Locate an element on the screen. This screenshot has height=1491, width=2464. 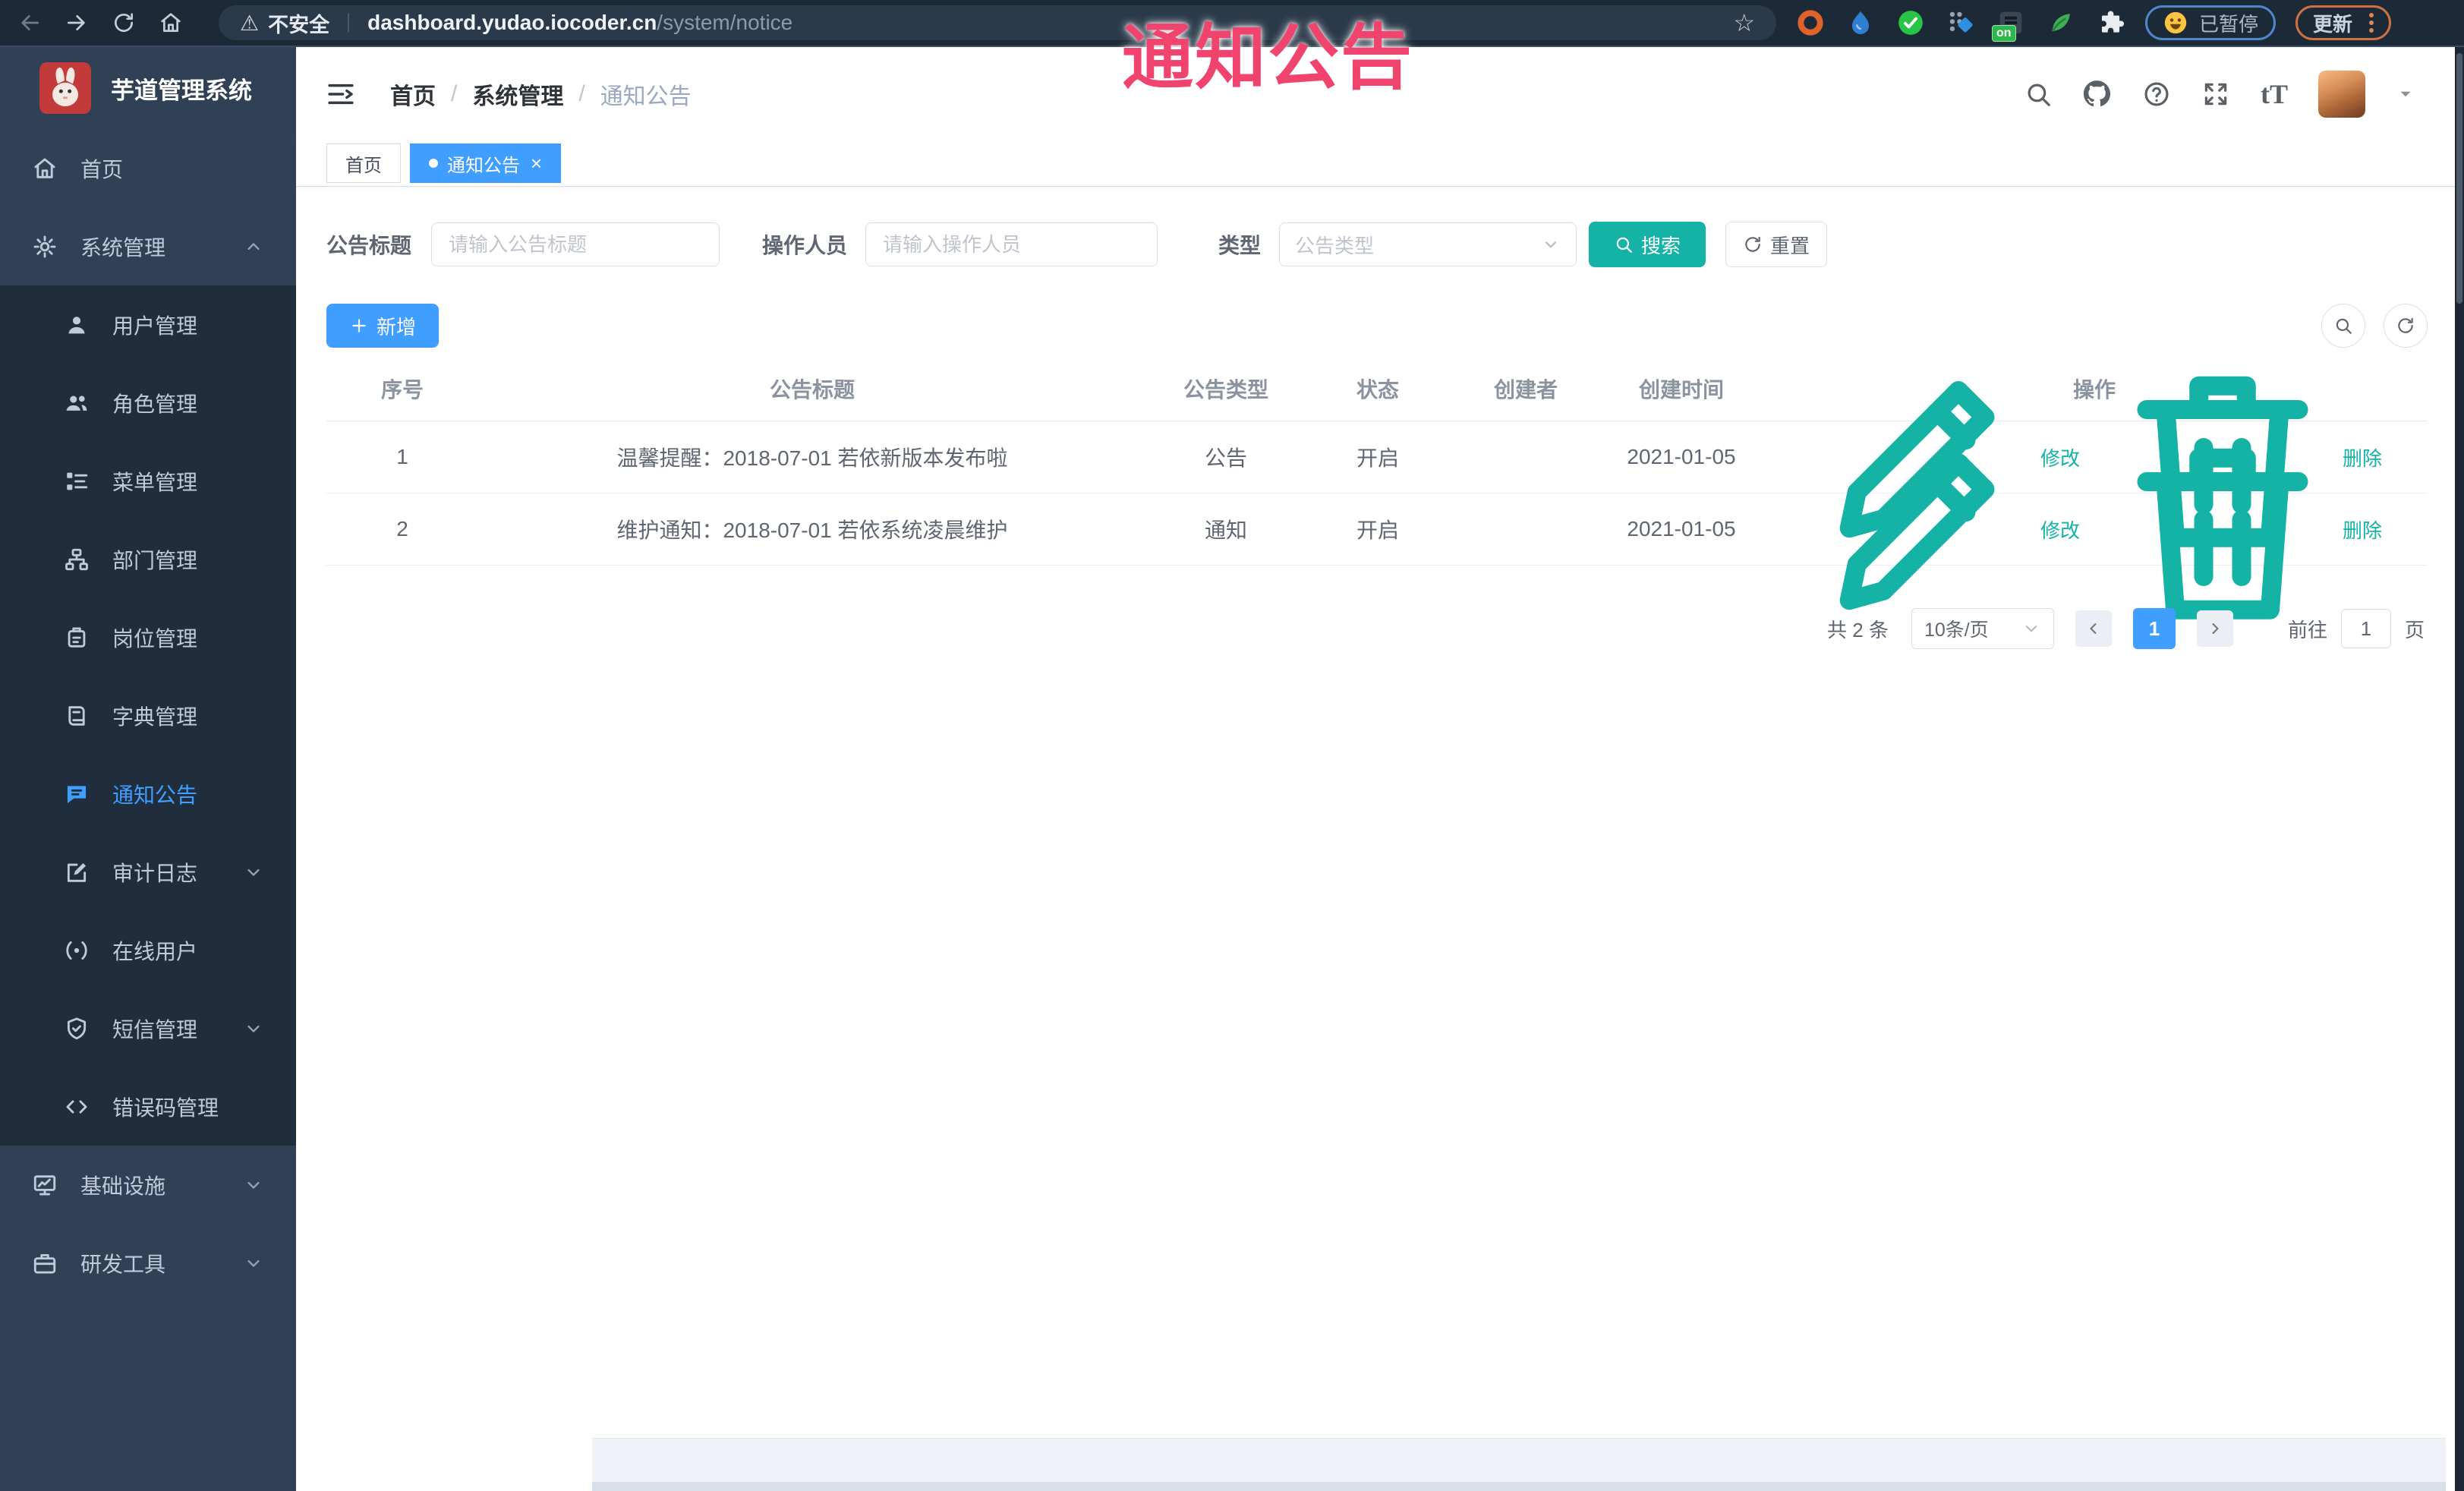
browser-forward-button is located at coordinates (77, 22).